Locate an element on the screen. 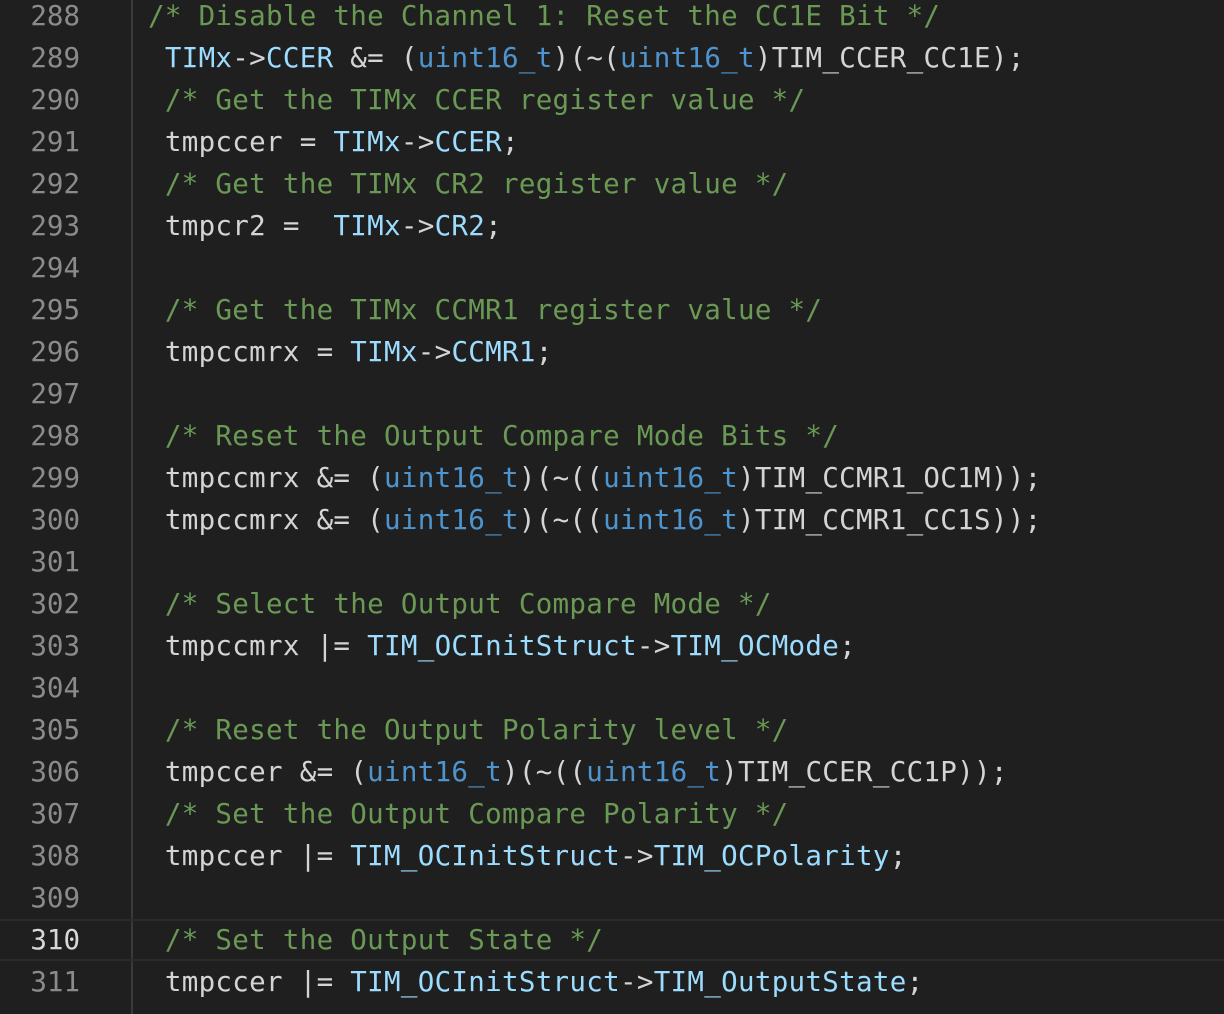  line-number: 308 is located at coordinates (55, 856).